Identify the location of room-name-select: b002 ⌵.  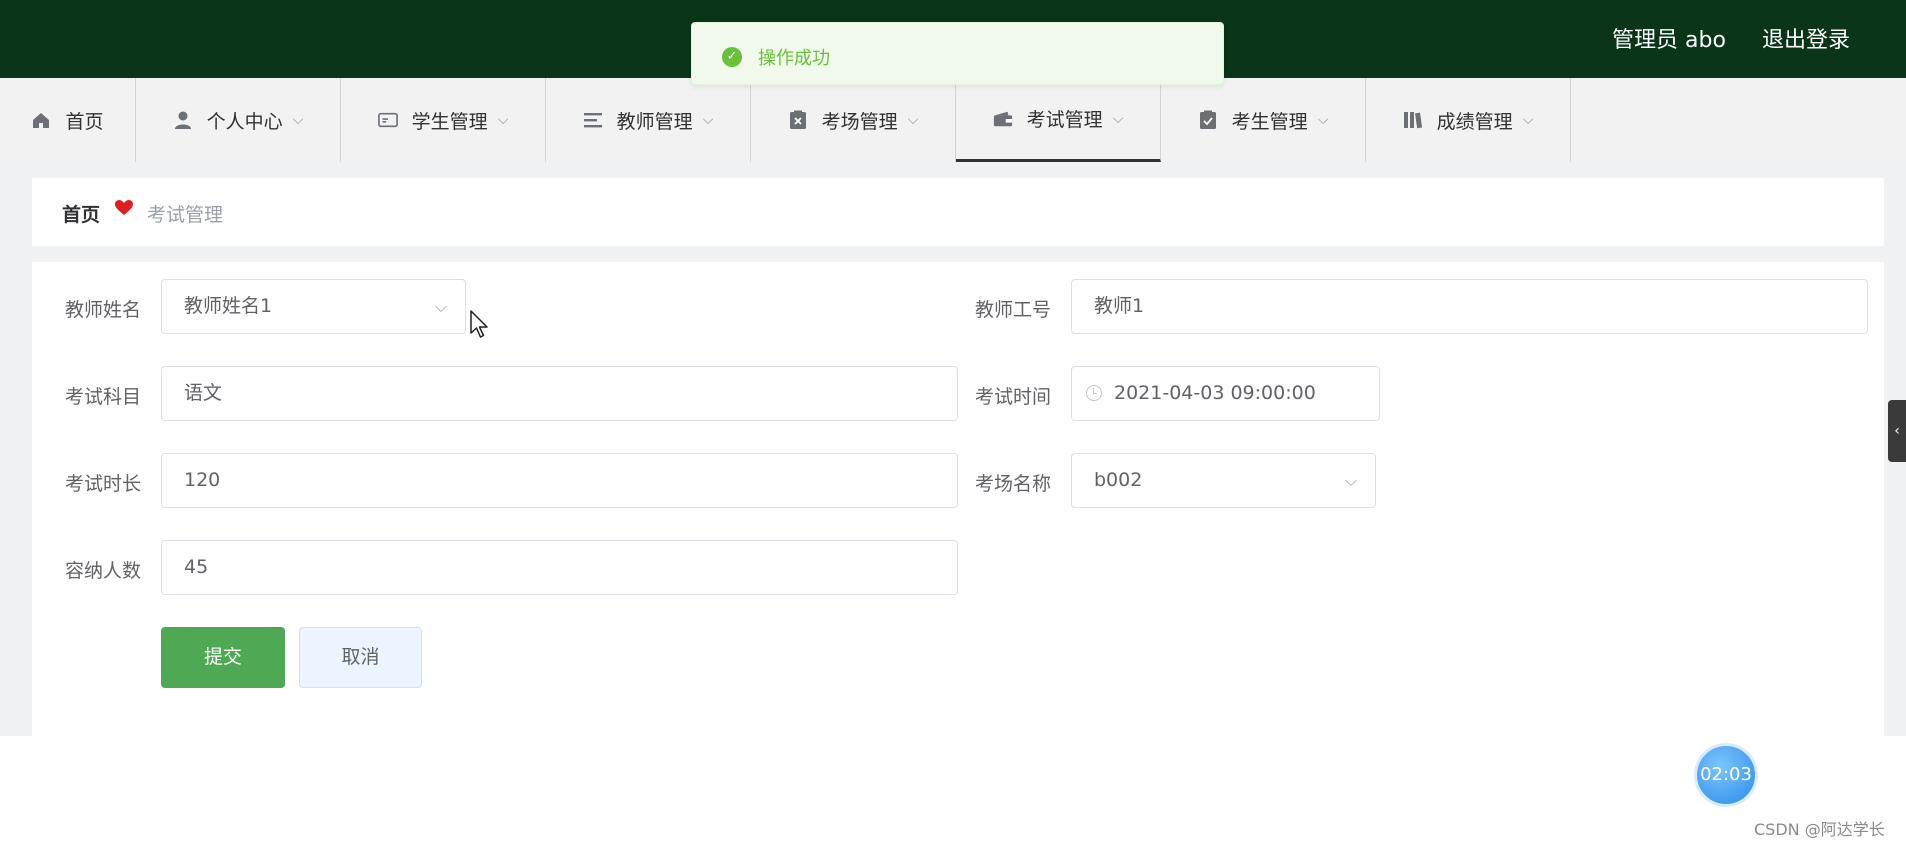
(1223, 480).